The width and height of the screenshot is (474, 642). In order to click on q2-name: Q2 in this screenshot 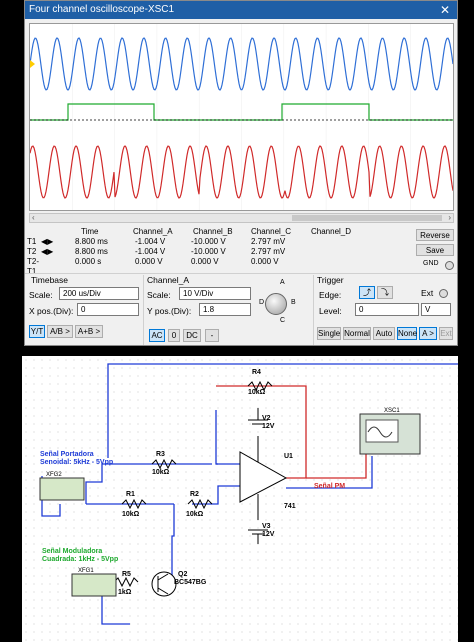, I will do `click(182, 574)`.